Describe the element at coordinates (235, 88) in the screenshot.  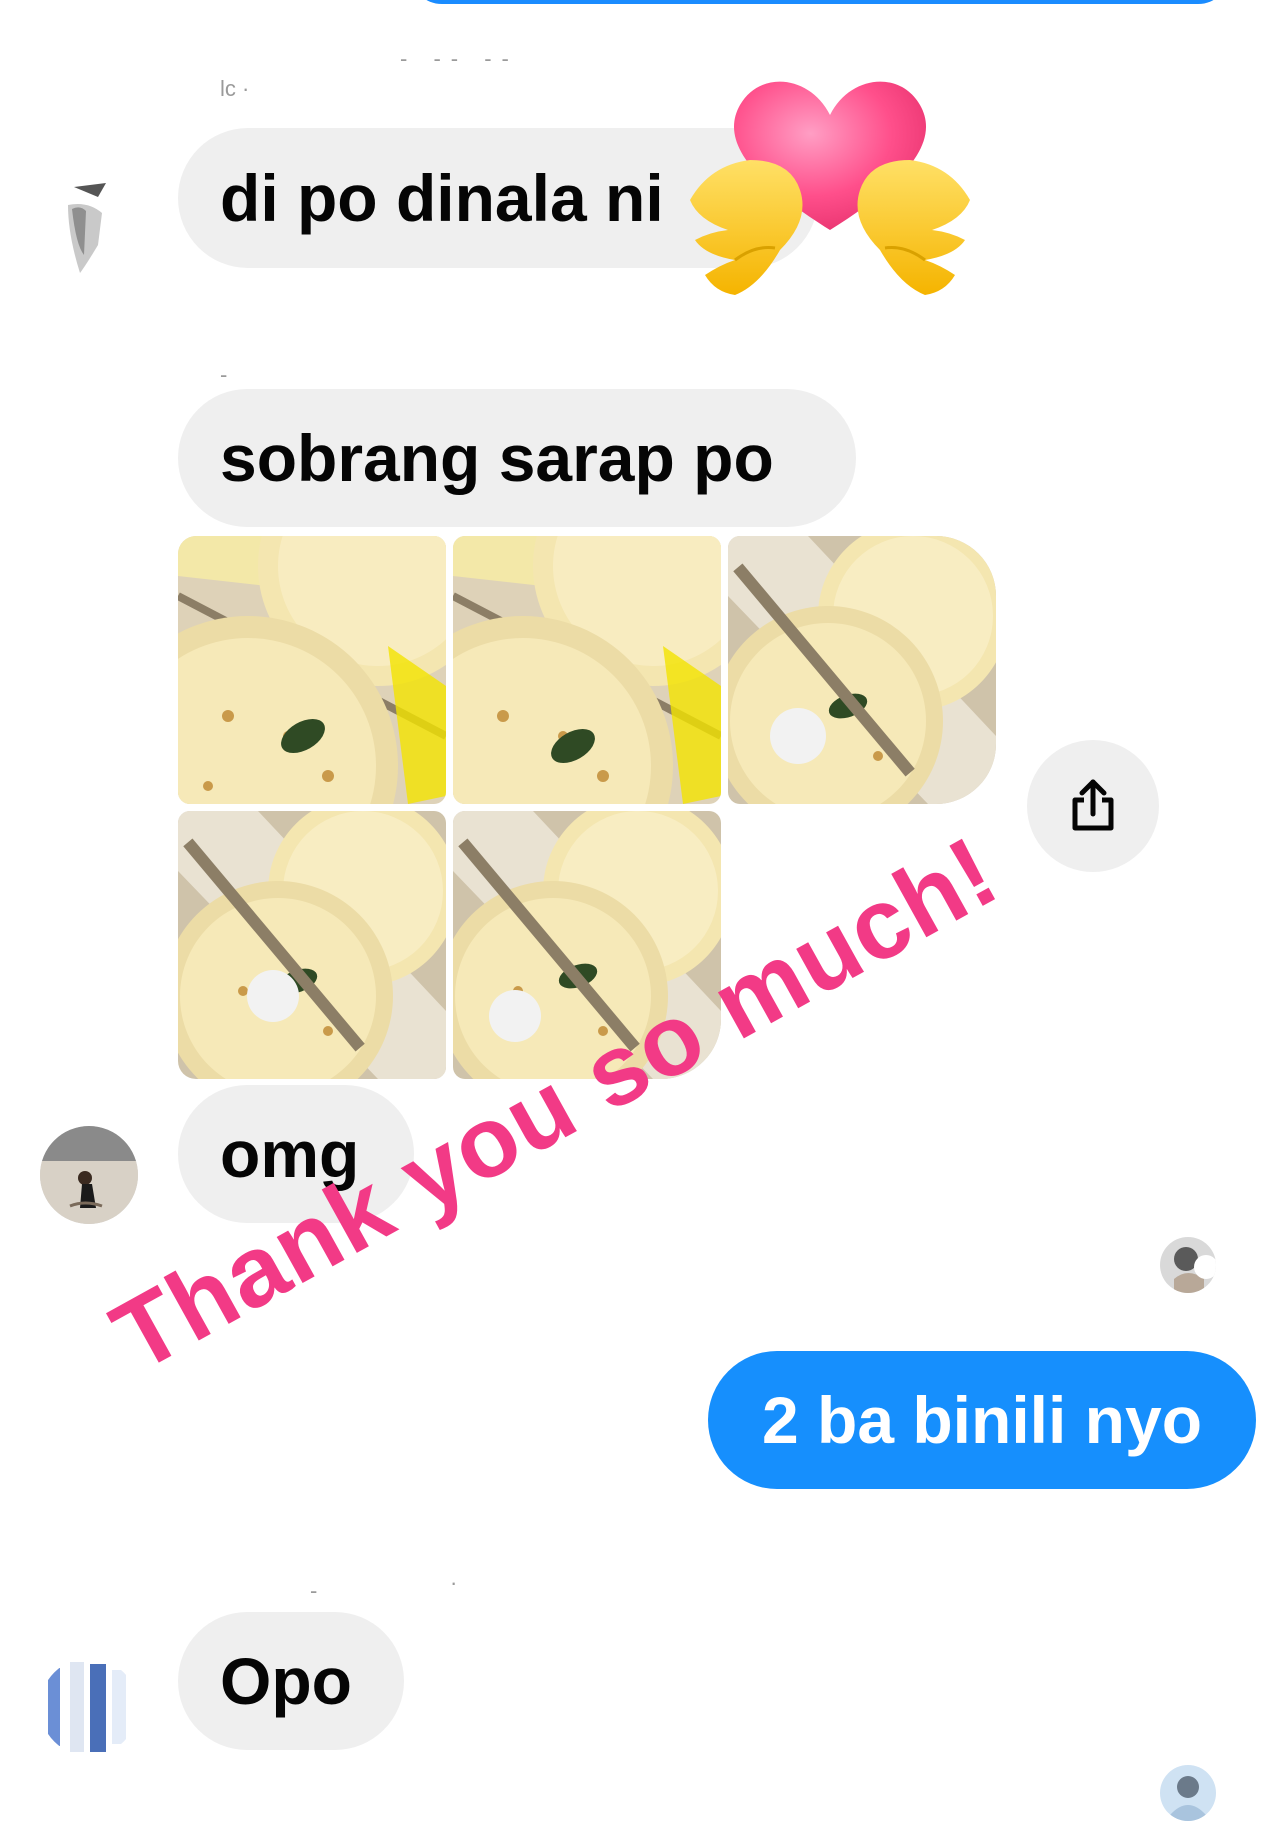
I see `sender-name-blurred: lc ·` at that location.